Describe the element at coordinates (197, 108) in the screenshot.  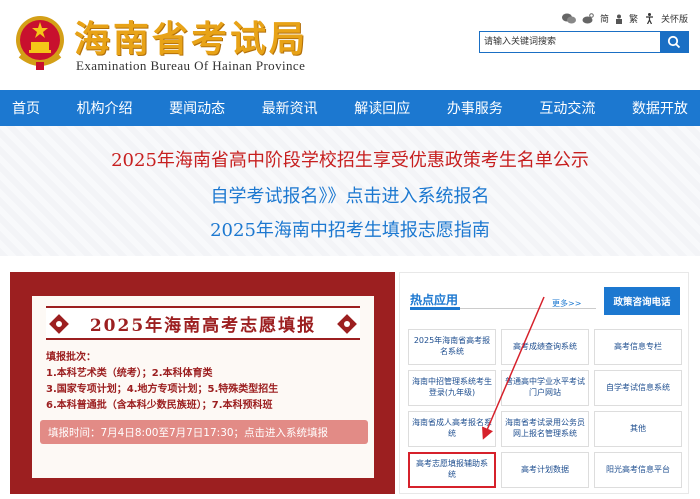
I see `nav-item-news: 要闻动态` at that location.